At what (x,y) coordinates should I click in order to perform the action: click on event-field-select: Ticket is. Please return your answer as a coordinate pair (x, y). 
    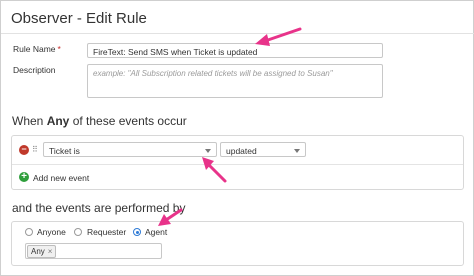
    Looking at the image, I should click on (130, 149).